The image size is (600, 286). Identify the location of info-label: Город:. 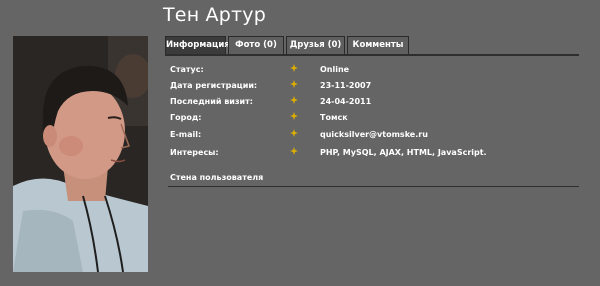
(186, 117).